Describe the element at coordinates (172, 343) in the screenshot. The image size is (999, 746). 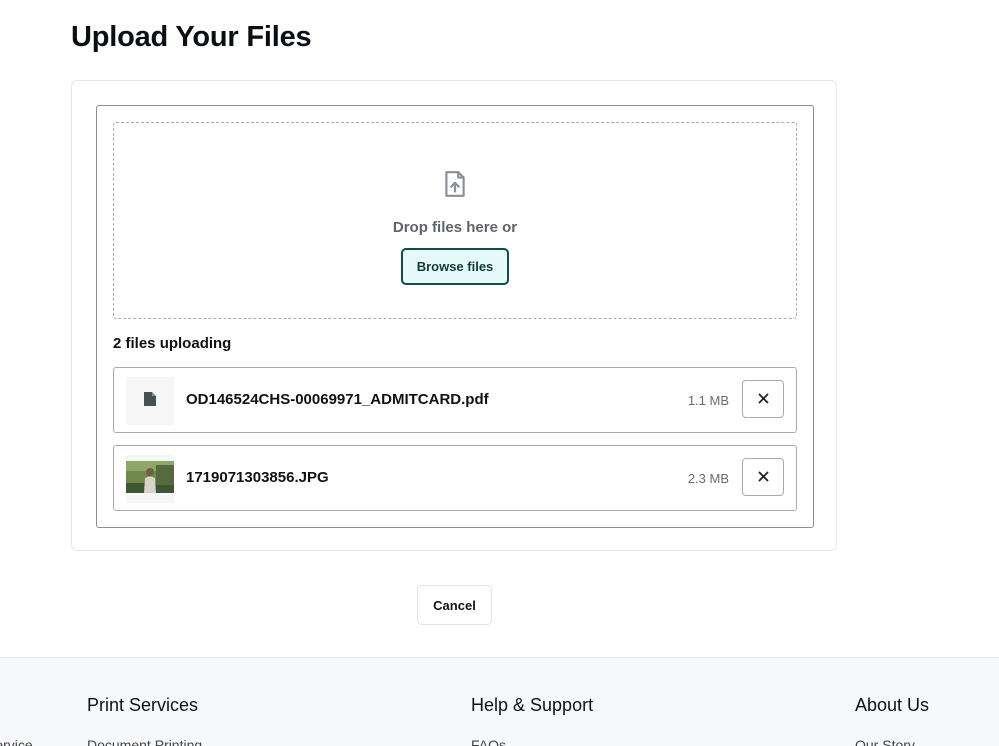
I see `upload-status: 2 files uploading` at that location.